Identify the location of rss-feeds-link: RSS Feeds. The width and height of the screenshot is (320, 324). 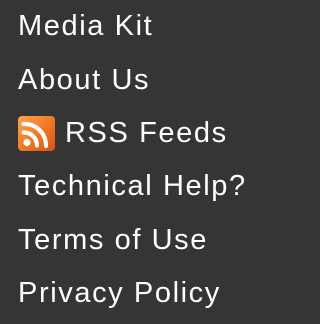
(123, 133).